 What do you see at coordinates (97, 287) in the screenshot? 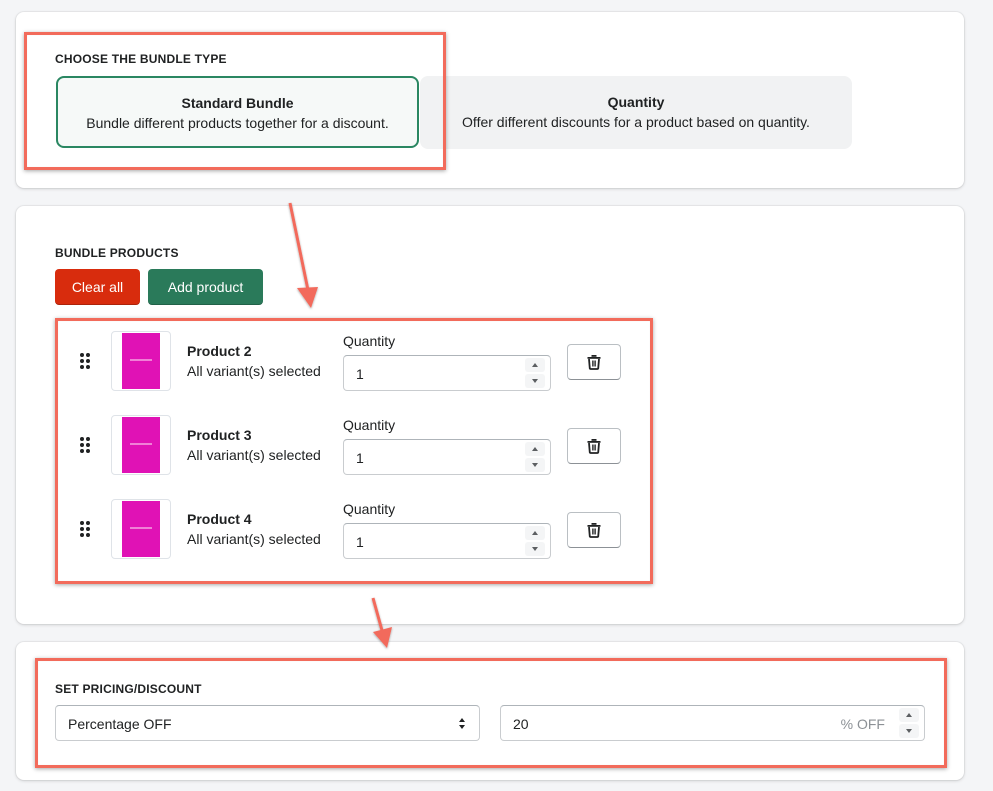
I see `clear-all-button: Clear all` at bounding box center [97, 287].